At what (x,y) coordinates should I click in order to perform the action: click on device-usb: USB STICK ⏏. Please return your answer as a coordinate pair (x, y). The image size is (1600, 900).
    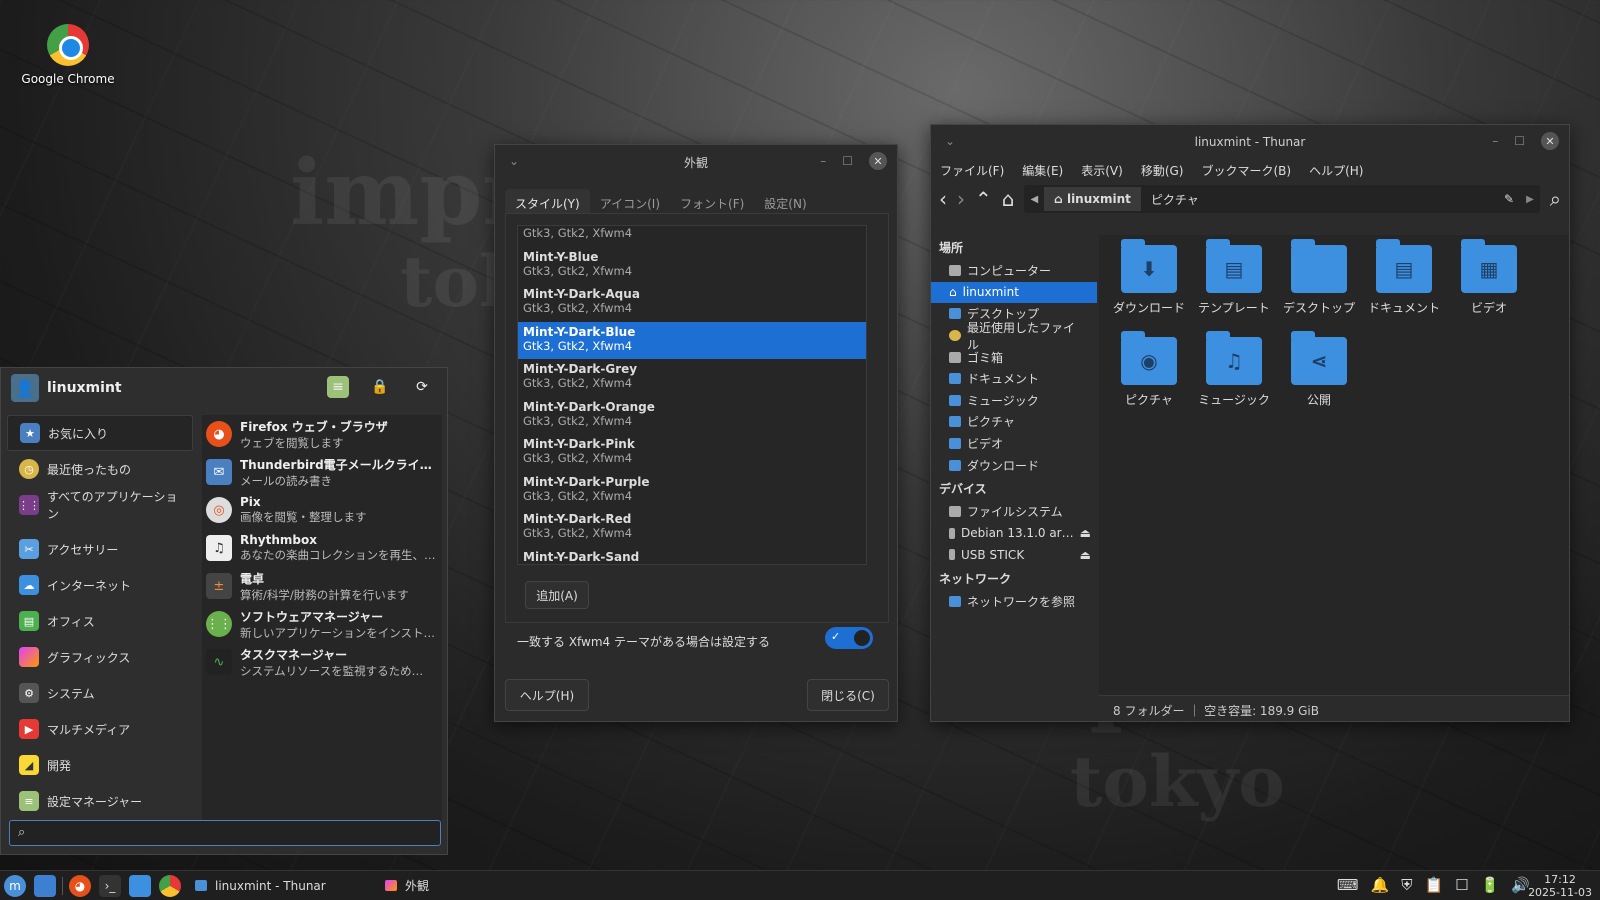
    Looking at the image, I should click on (1014, 555).